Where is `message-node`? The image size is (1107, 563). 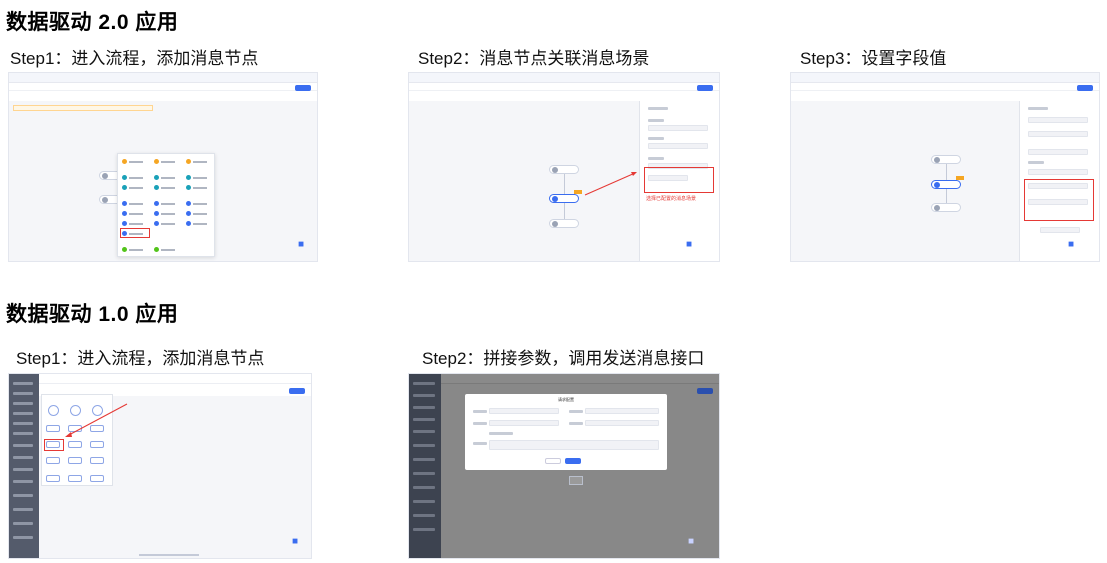
message-node is located at coordinates (946, 184).